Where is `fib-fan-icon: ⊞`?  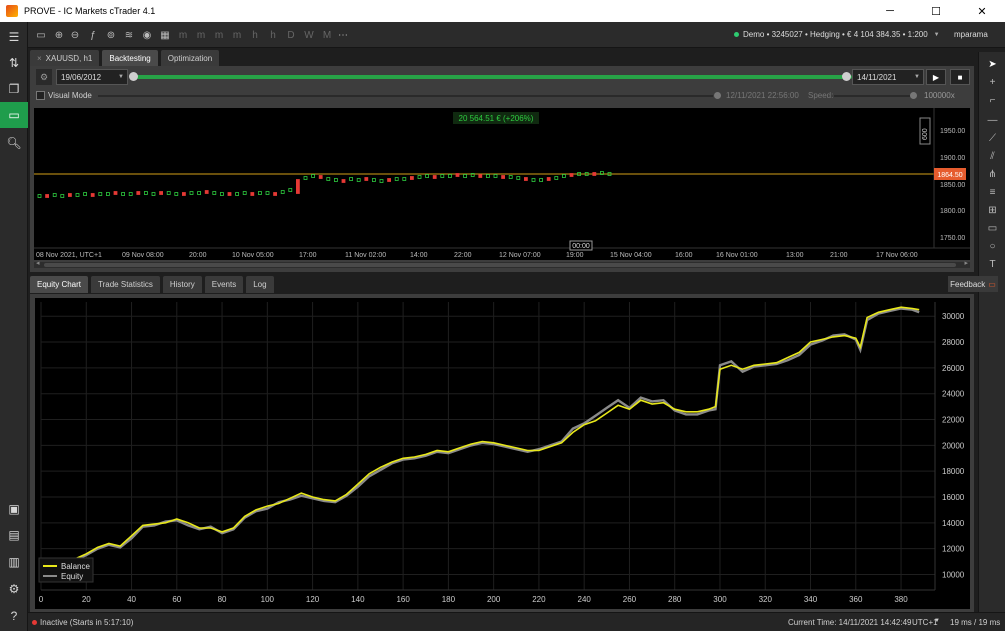 fib-fan-icon: ⊞ is located at coordinates (992, 210).